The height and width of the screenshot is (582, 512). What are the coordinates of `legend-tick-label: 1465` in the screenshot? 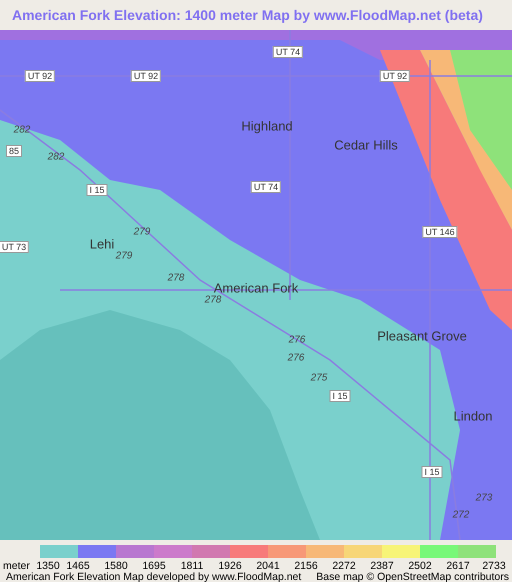 It's located at (78, 566).